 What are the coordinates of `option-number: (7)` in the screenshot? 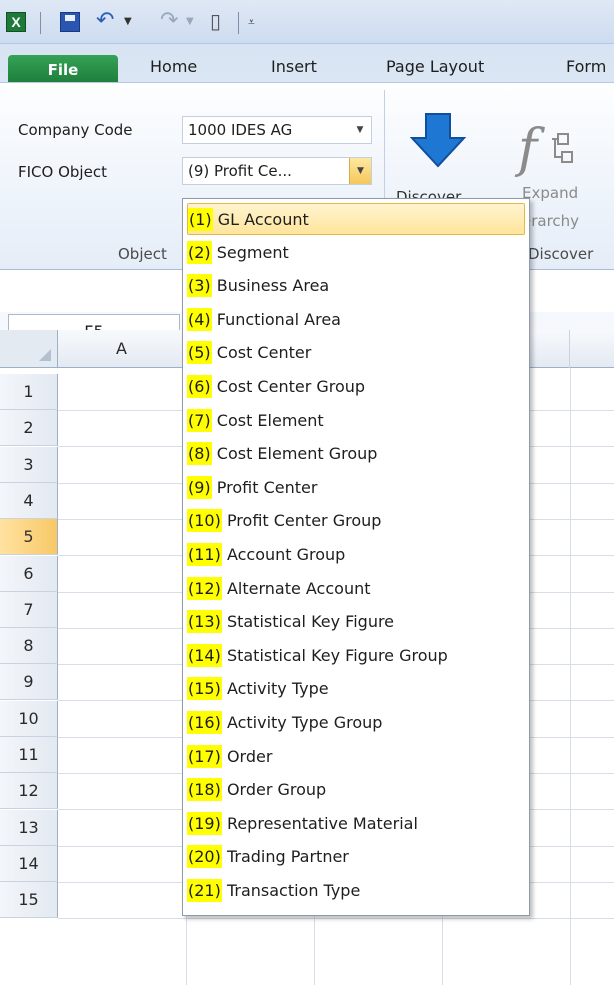 It's located at (199, 420).